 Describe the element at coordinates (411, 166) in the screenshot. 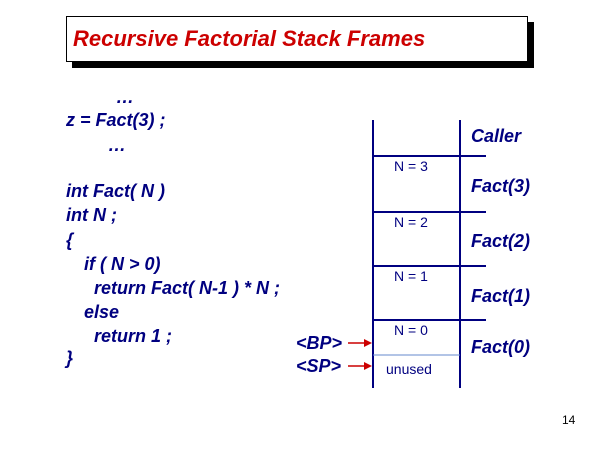

I see `stack-cell-n3: N = 3` at that location.